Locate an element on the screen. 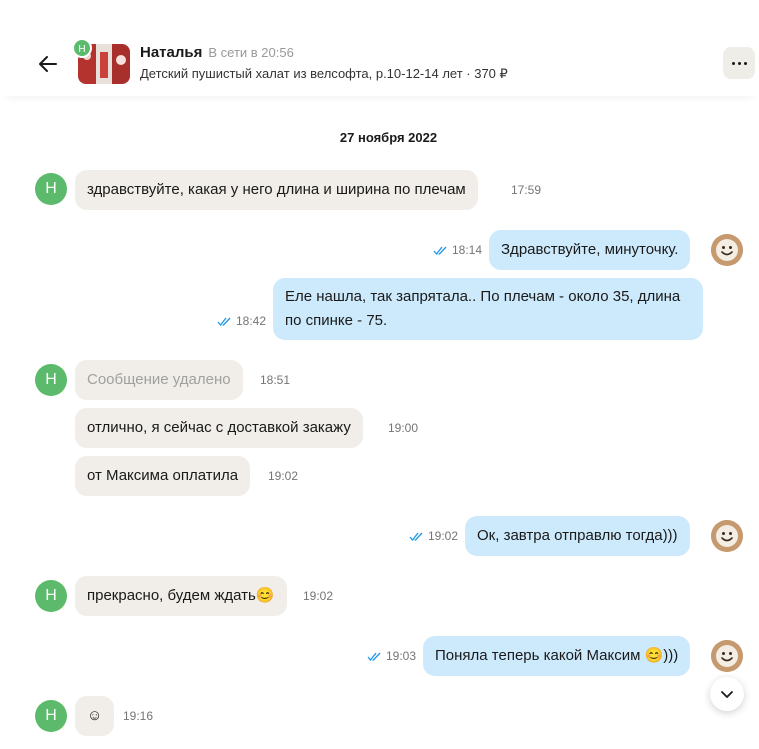 Image resolution: width=759 pixels, height=749 pixels. deleted-message-bubble: Сообщение удалено is located at coordinates (159, 380).